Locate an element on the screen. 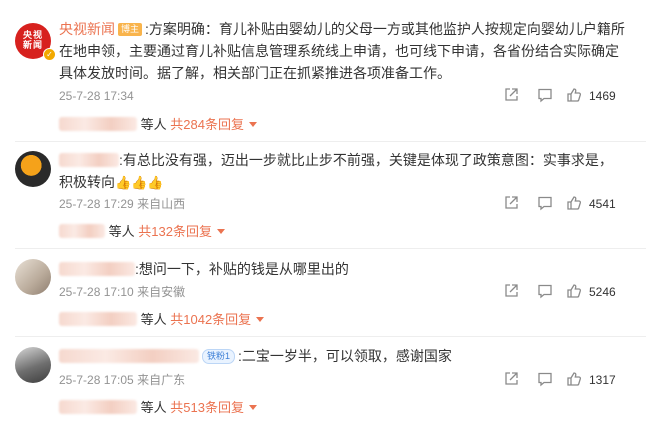 This screenshot has height=423, width=646. reply-total: 共132条回复 is located at coordinates (175, 231).